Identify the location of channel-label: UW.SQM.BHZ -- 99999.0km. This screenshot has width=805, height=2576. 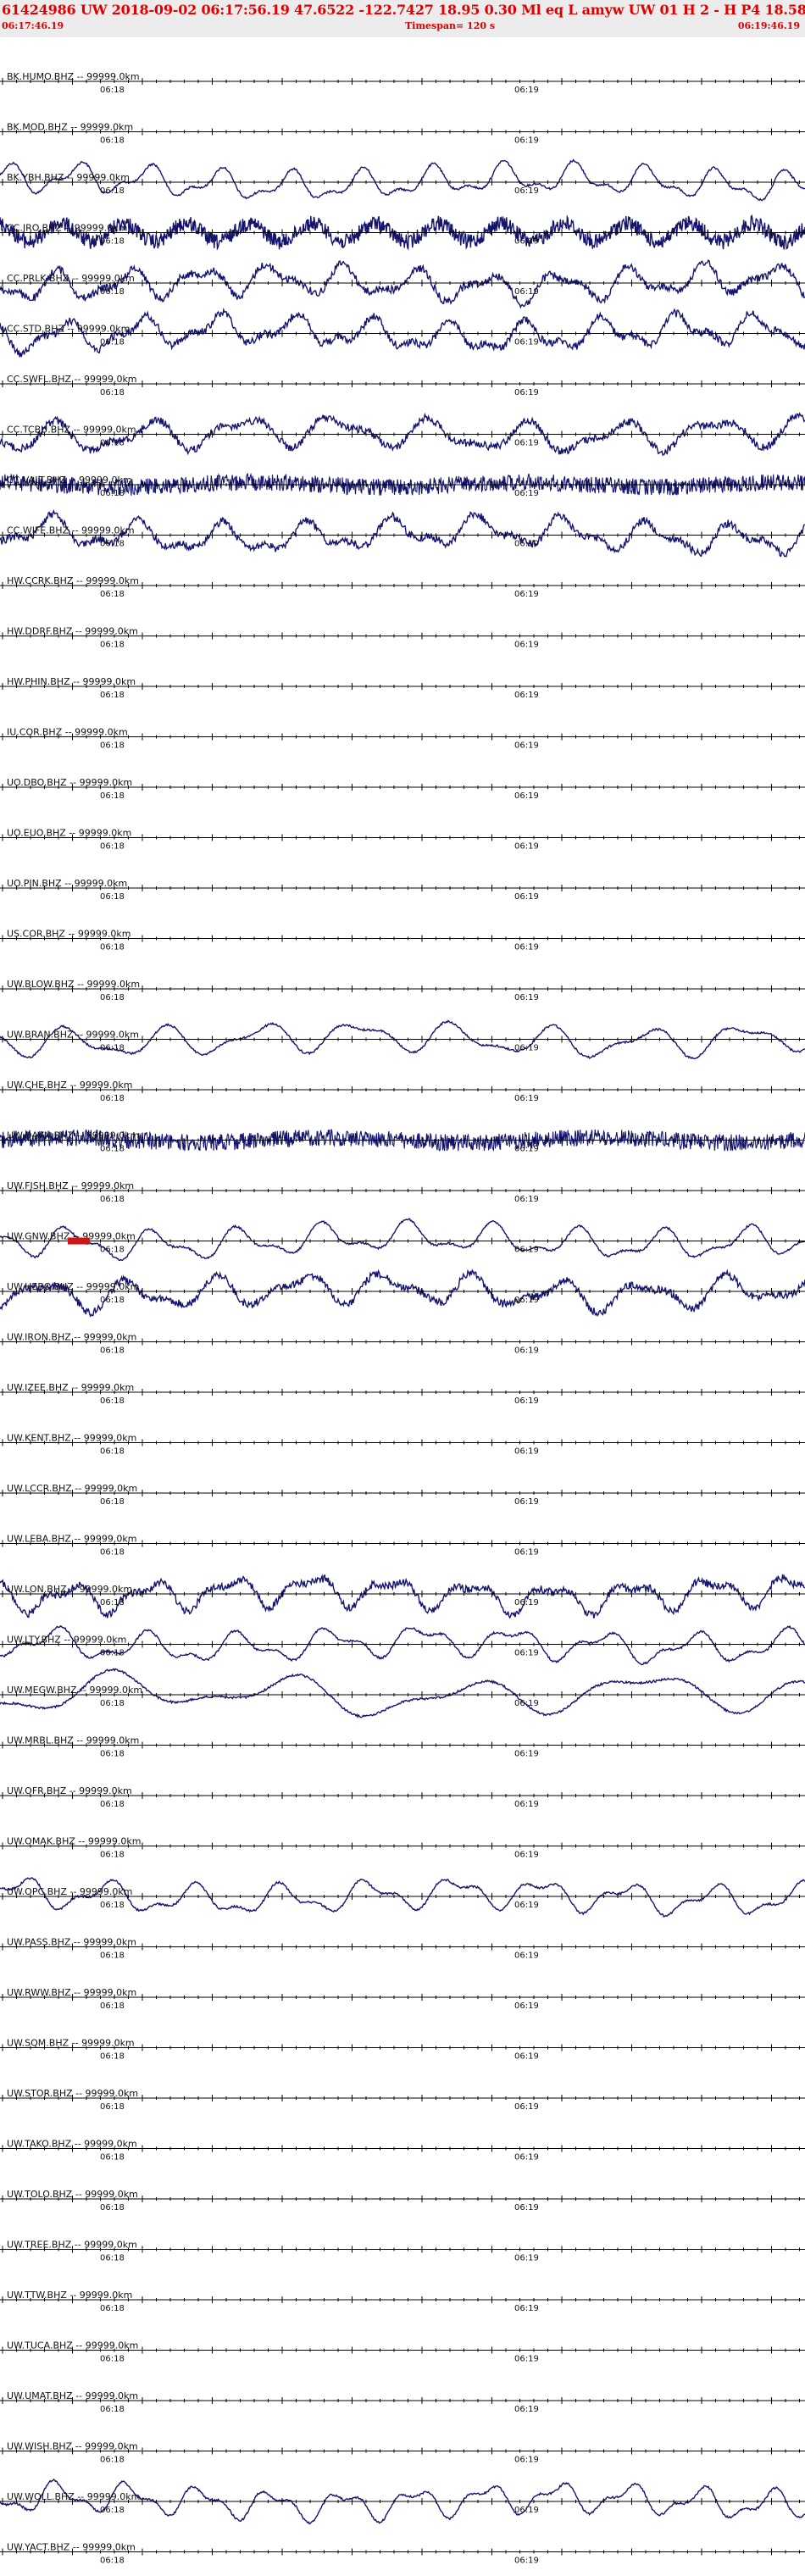
(71, 2043).